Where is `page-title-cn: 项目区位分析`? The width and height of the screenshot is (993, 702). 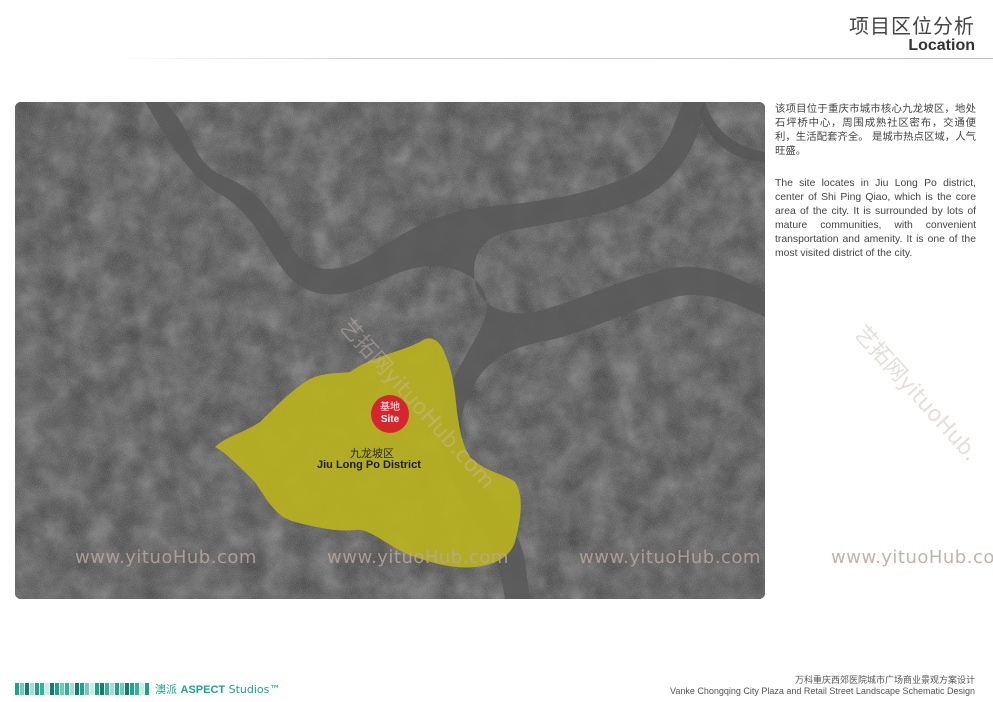
page-title-cn: 项目区位分析 is located at coordinates (912, 26).